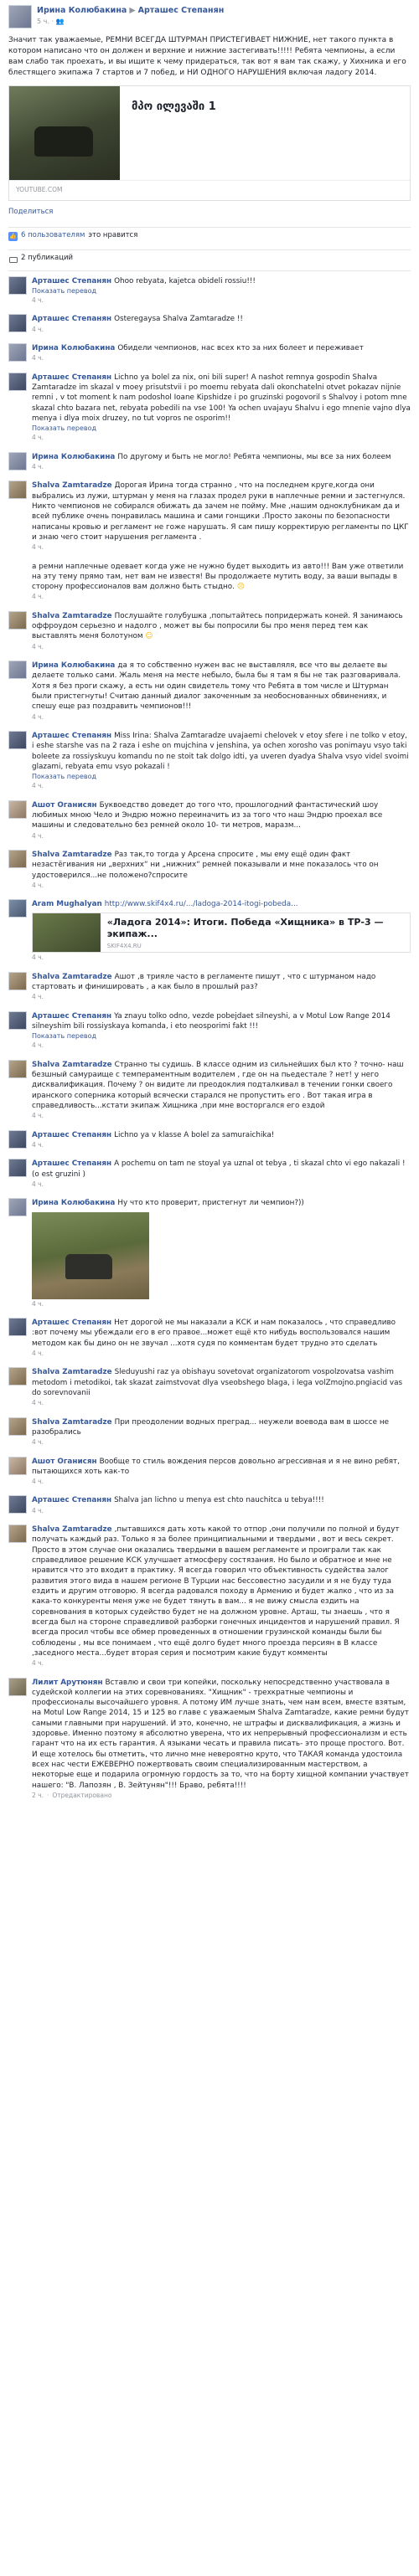  What do you see at coordinates (81, 1796) in the screenshot?
I see `edited-label: Отредактировано` at bounding box center [81, 1796].